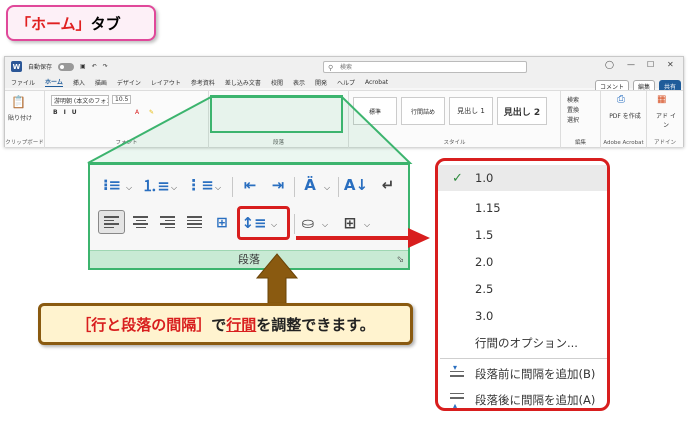 Image resolution: width=700 pixels, height=421 pixels. Describe the element at coordinates (484, 316) in the screenshot. I see `option-label: 3.0` at that location.